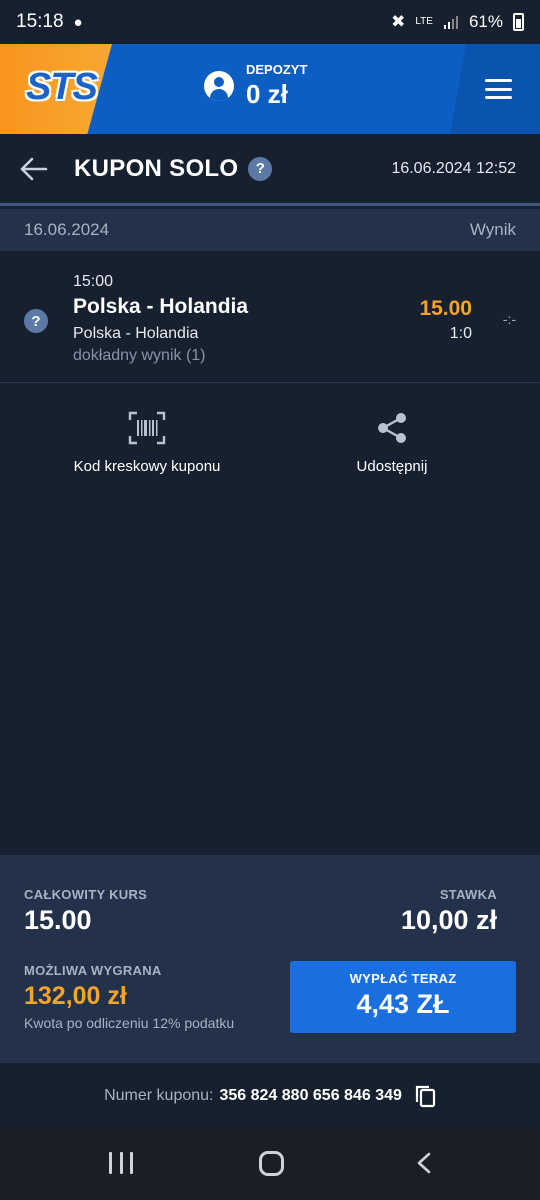  What do you see at coordinates (156, 168) in the screenshot?
I see `page-title: KUPON SOLO` at bounding box center [156, 168].